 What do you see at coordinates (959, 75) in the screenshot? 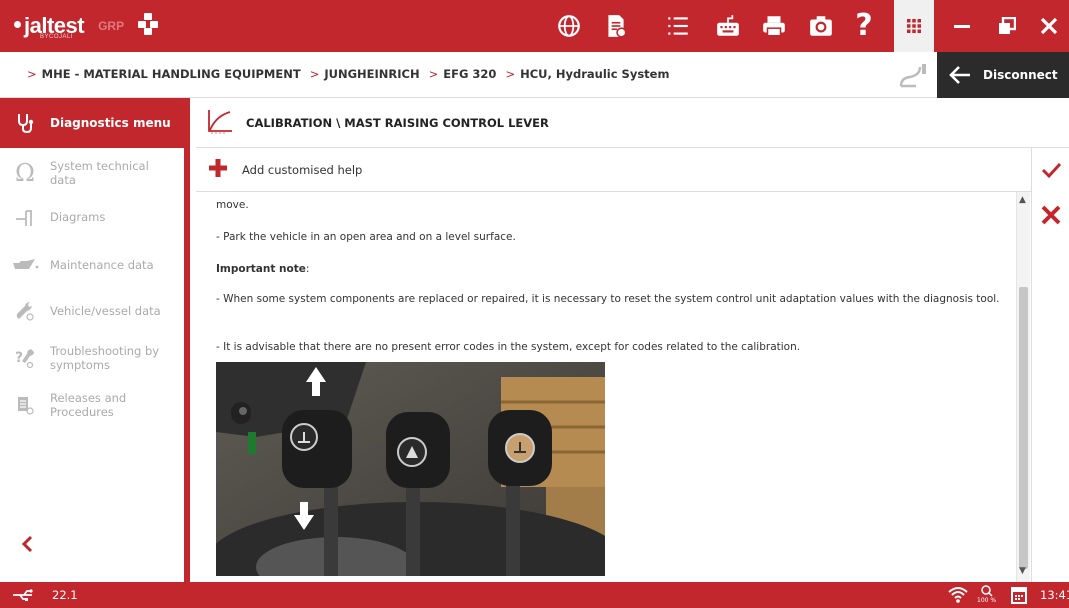
I see `arrow-left-icon` at bounding box center [959, 75].